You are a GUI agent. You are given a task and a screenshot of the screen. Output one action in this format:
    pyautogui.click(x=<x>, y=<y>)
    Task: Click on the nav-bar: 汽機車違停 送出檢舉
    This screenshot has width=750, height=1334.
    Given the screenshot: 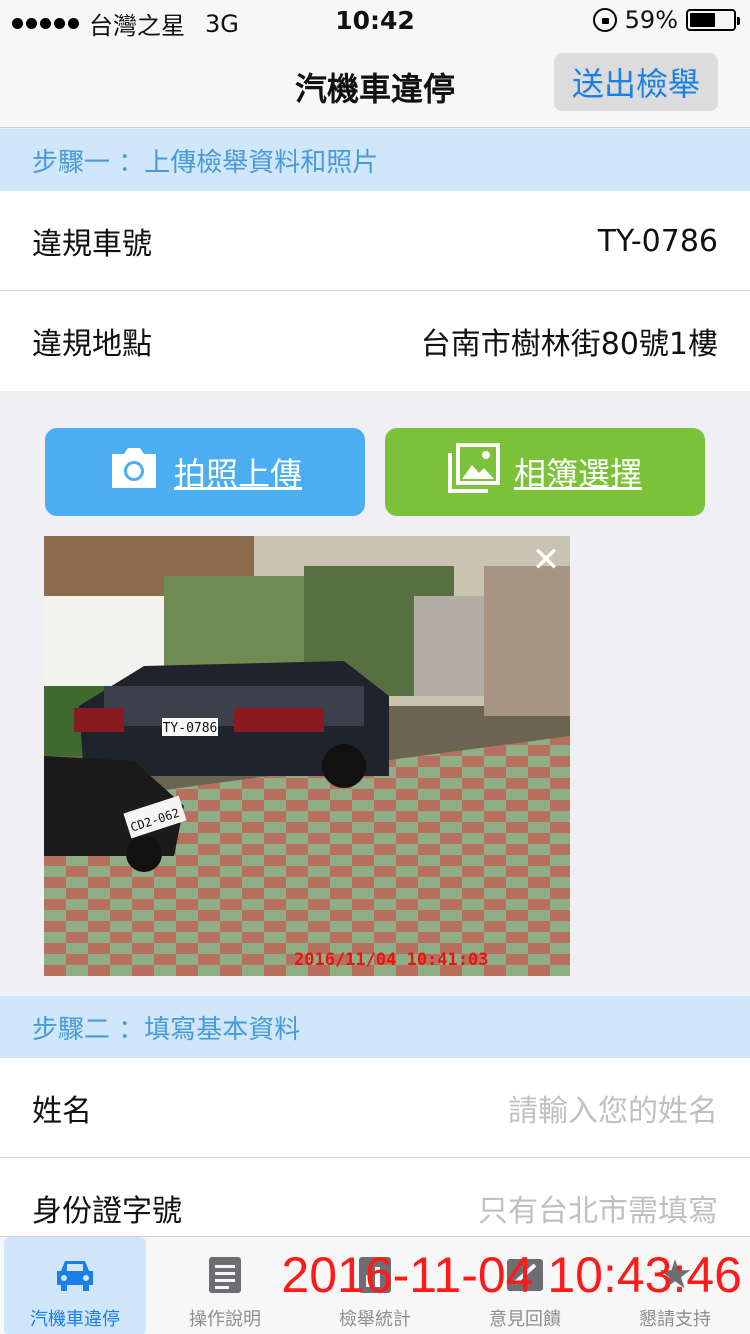 What is the action you would take?
    pyautogui.click(x=375, y=84)
    